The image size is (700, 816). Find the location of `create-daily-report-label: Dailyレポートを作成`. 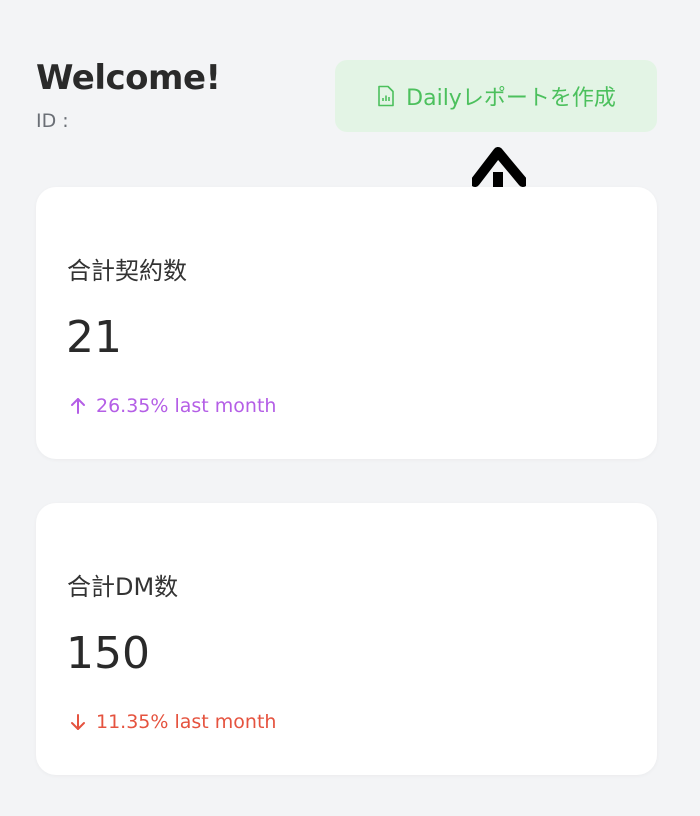

create-daily-report-label: Dailyレポートを作成 is located at coordinates (511, 98).